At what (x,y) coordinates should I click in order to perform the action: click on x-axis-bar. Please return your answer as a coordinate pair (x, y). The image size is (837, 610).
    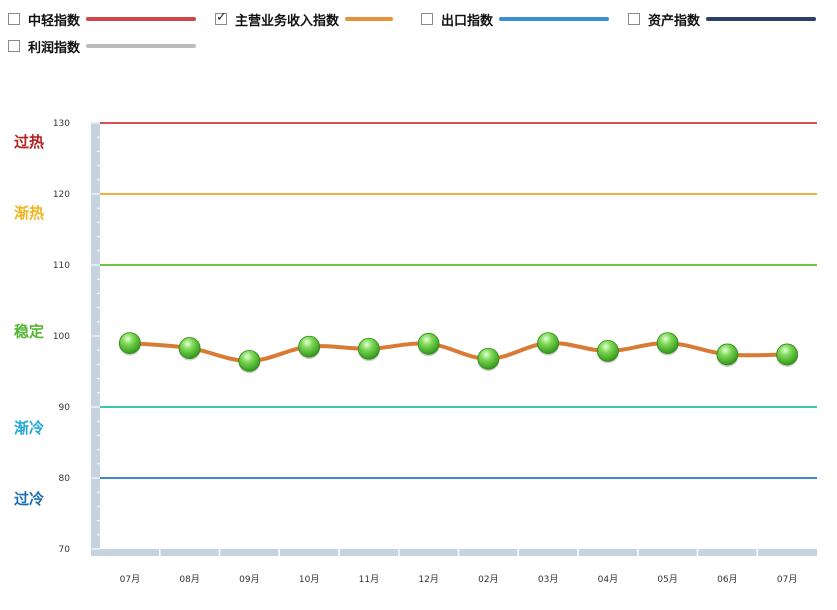
    Looking at the image, I should click on (454, 552).